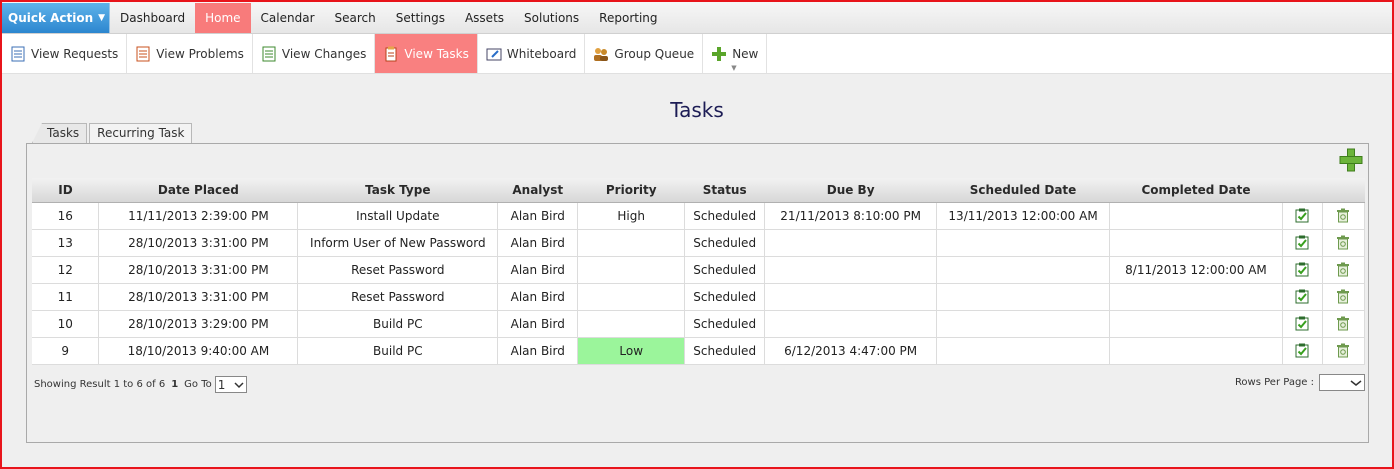  What do you see at coordinates (223, 17) in the screenshot?
I see `nav-home: Home` at bounding box center [223, 17].